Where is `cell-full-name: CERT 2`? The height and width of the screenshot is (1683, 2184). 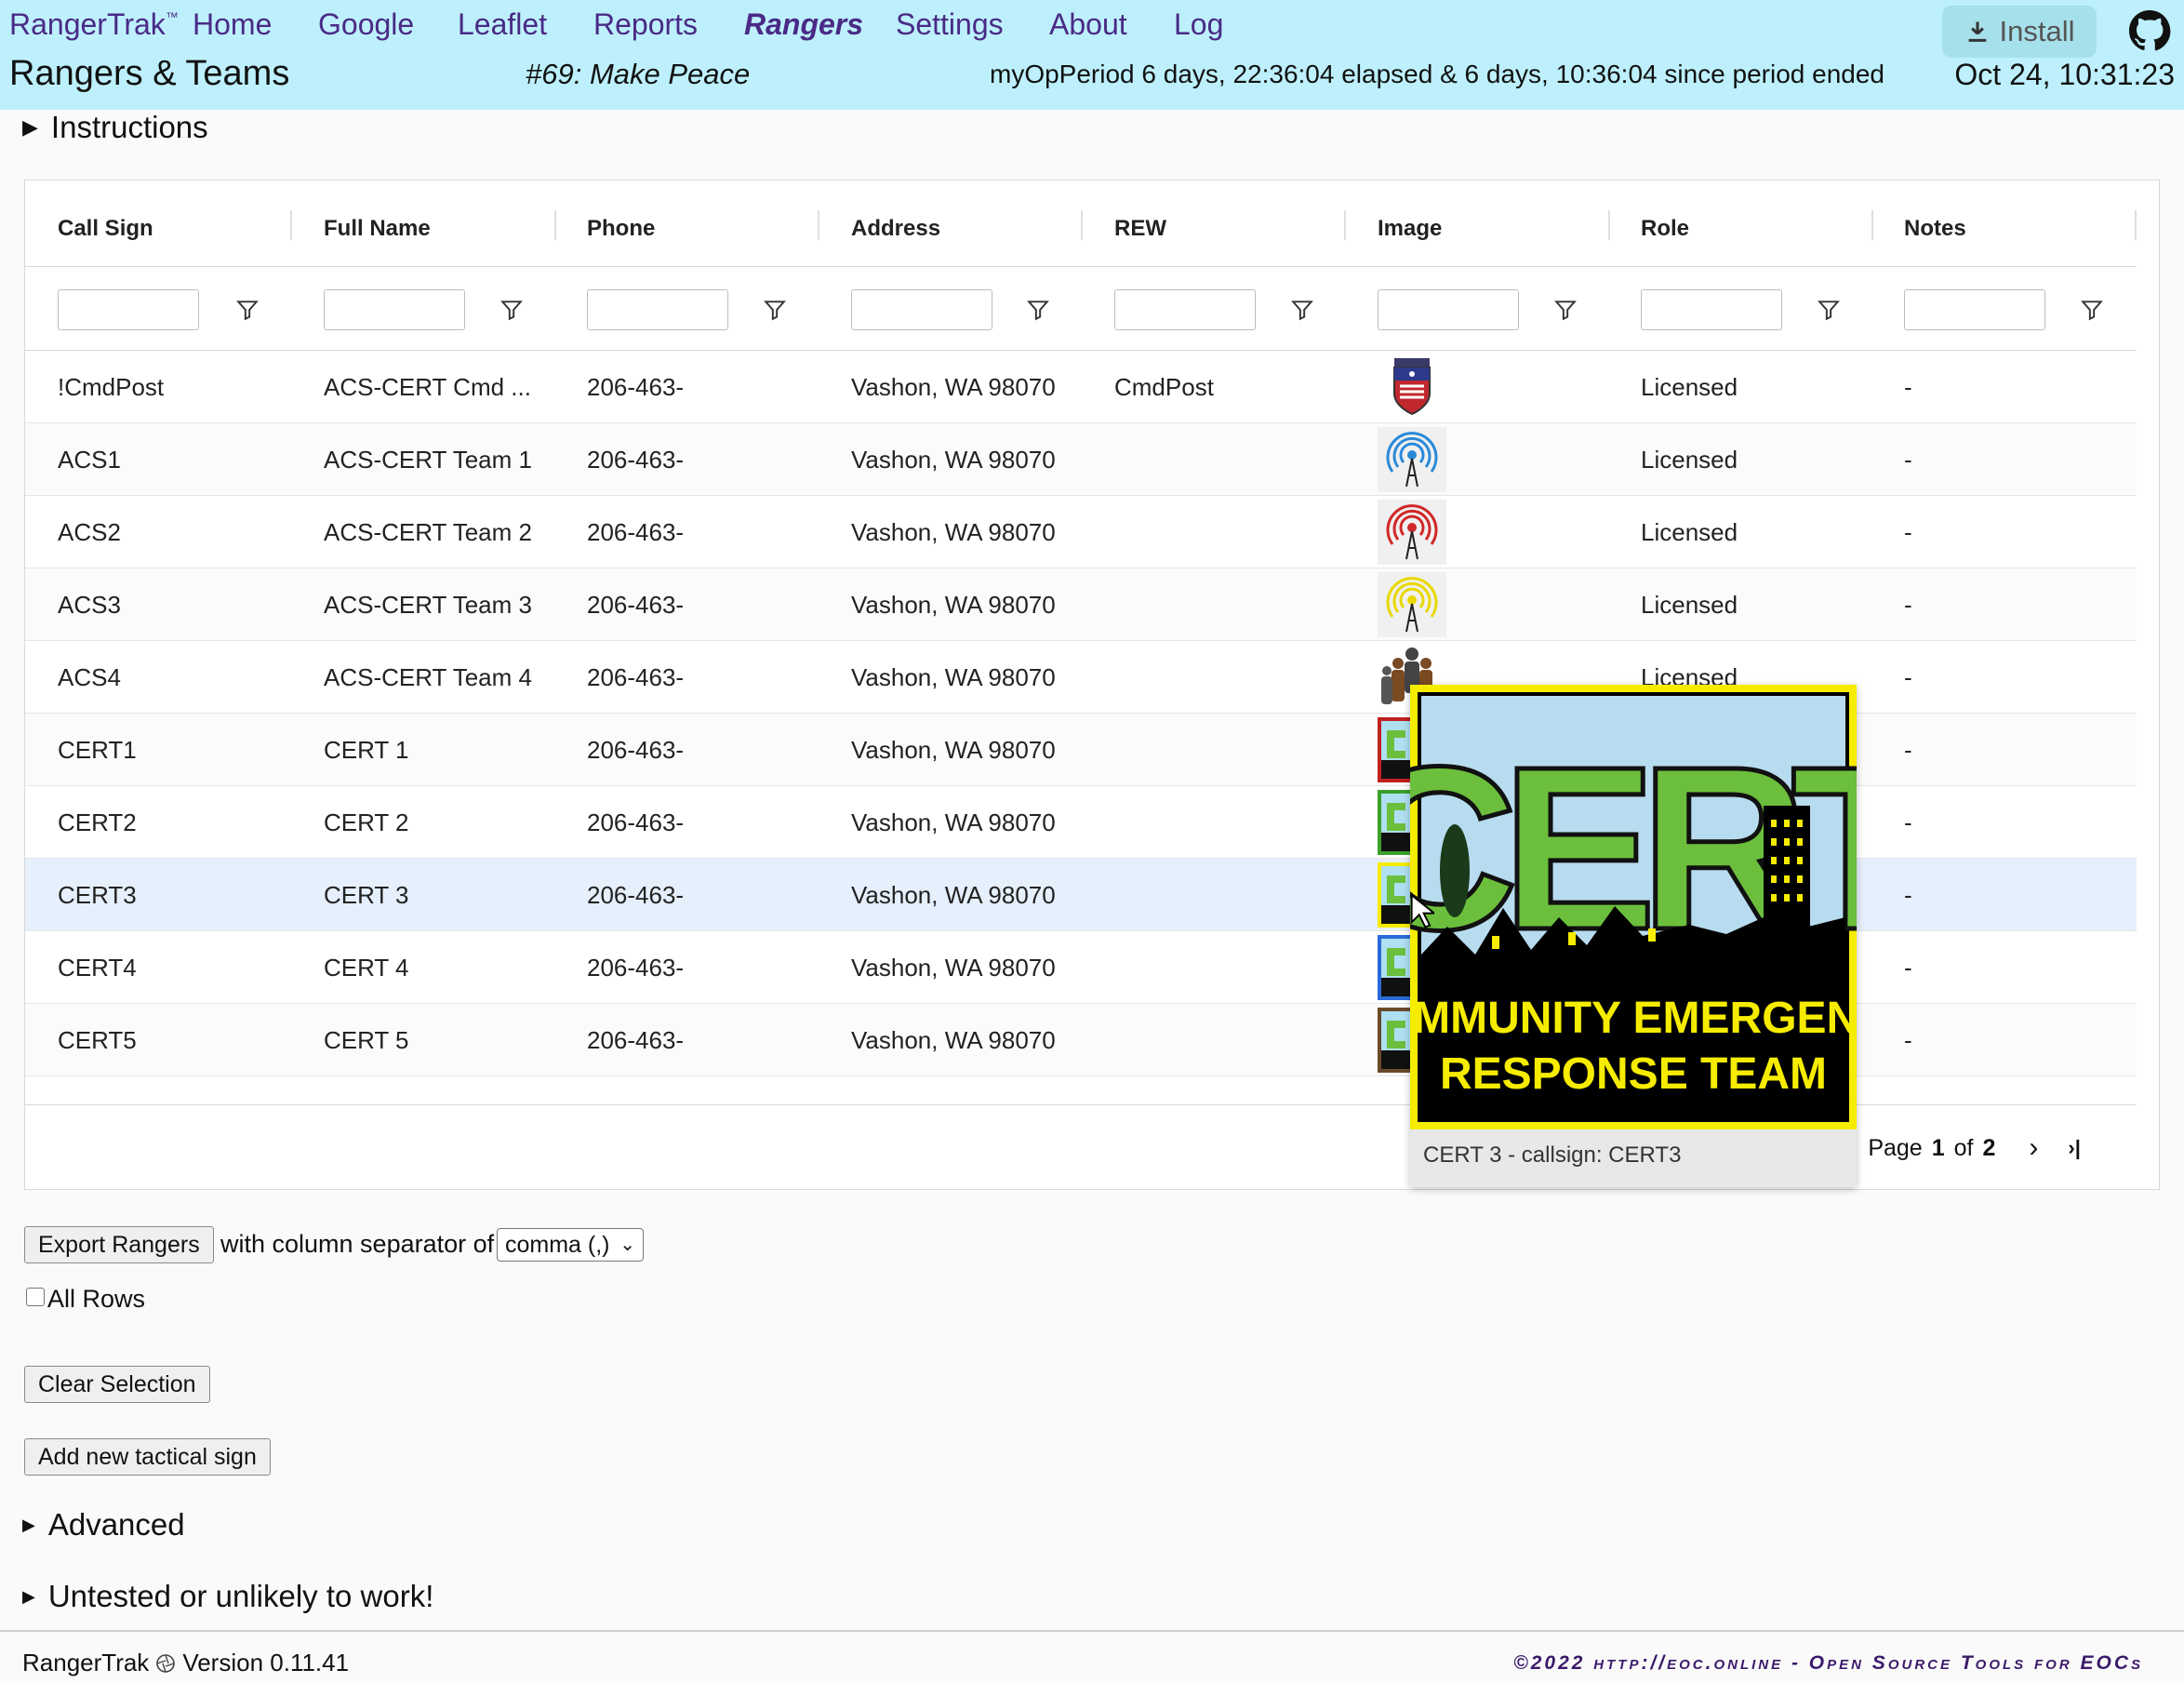
cell-full-name: CERT 2 is located at coordinates (366, 822).